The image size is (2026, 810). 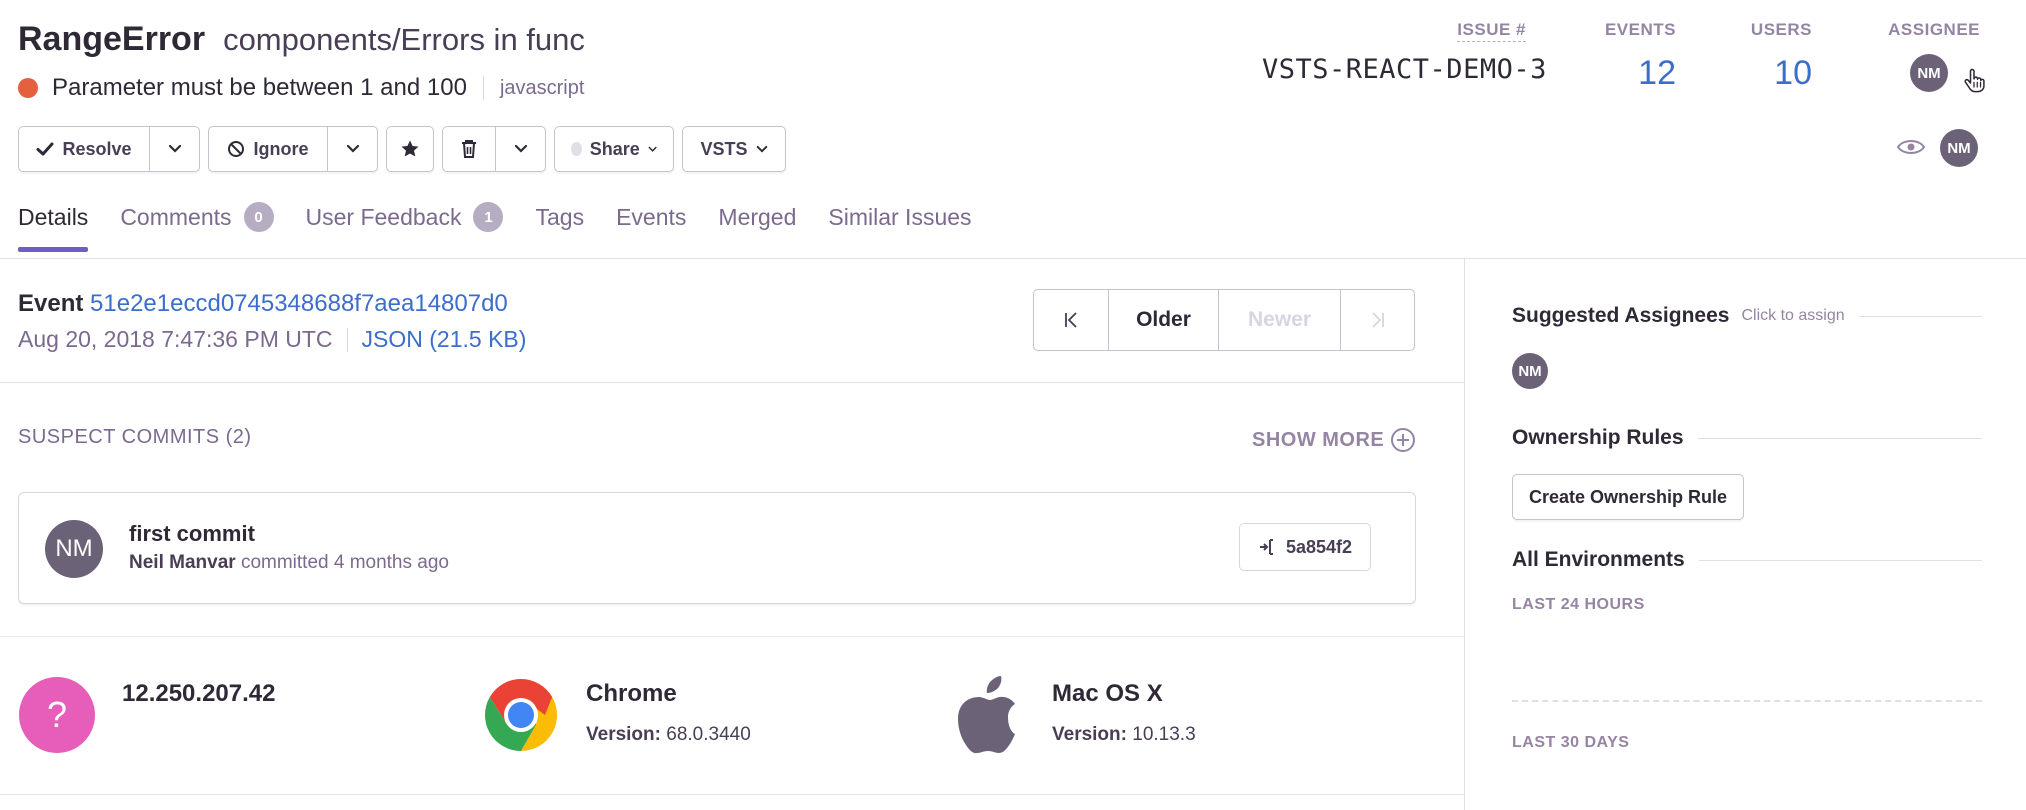 What do you see at coordinates (57, 715) in the screenshot?
I see `unknown-user-icon: ?` at bounding box center [57, 715].